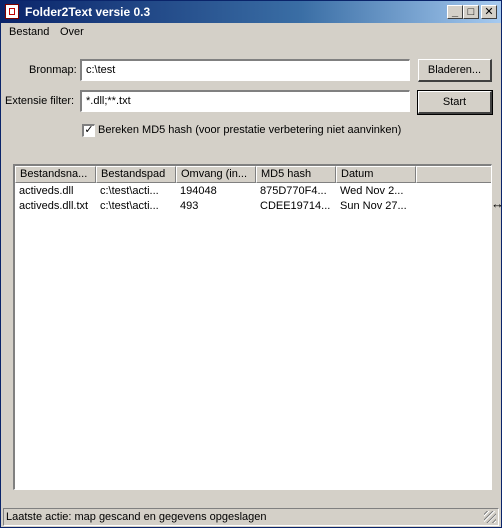 The width and height of the screenshot is (502, 528). What do you see at coordinates (198, 191) in the screenshot?
I see `cell-size: 194048` at bounding box center [198, 191].